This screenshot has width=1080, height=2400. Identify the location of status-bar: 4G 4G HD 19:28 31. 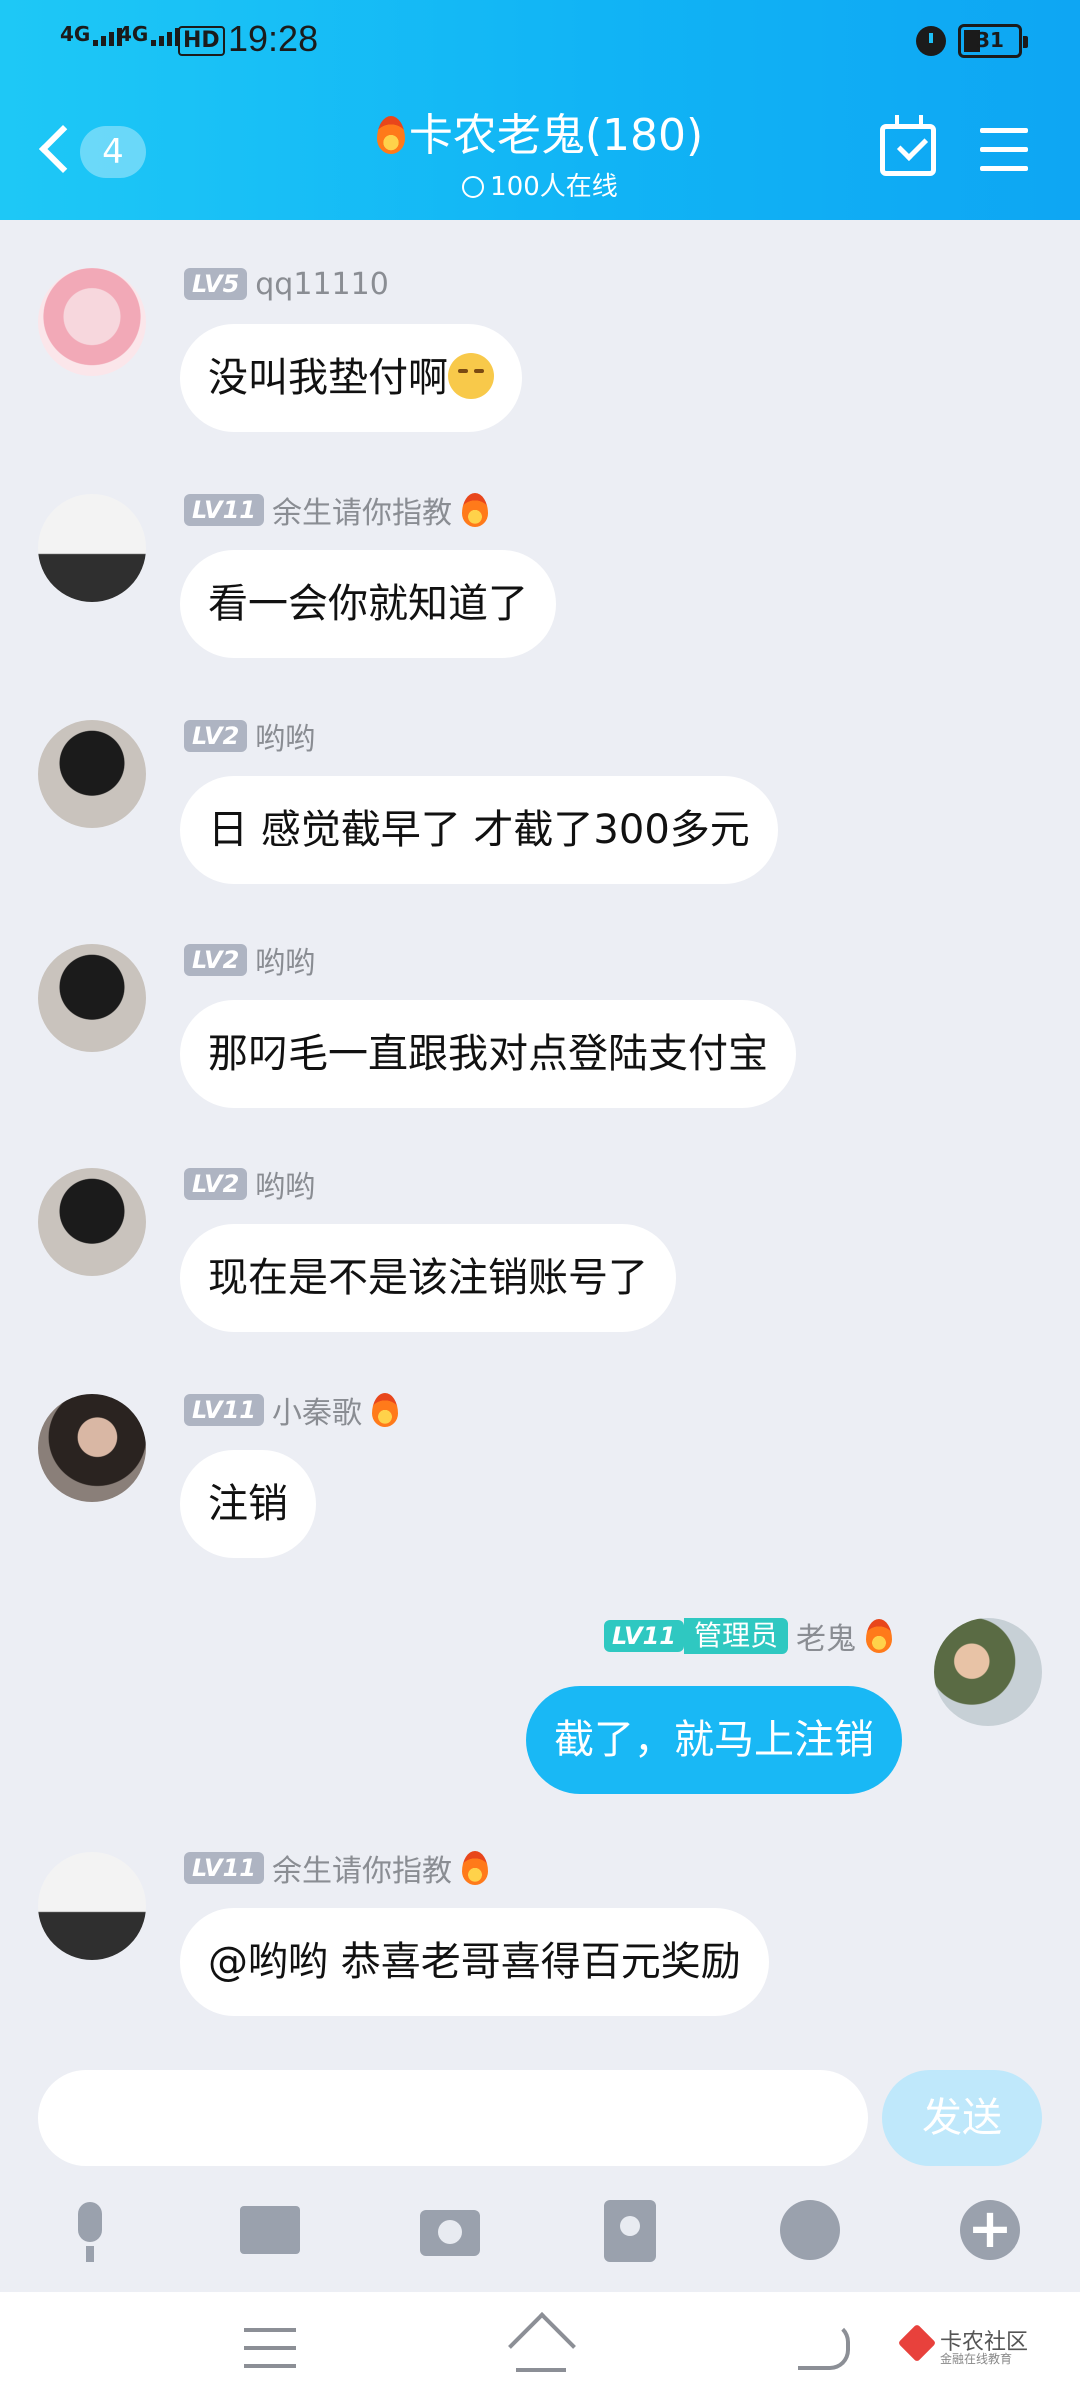
(540, 40).